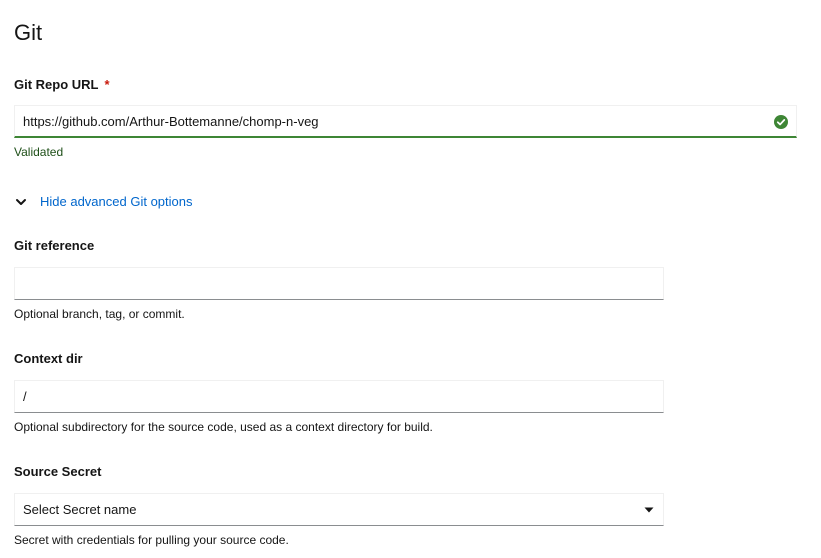 Image resolution: width=821 pixels, height=558 pixels. I want to click on git-reference-helper: Optional branch, tag, or commit., so click(99, 314).